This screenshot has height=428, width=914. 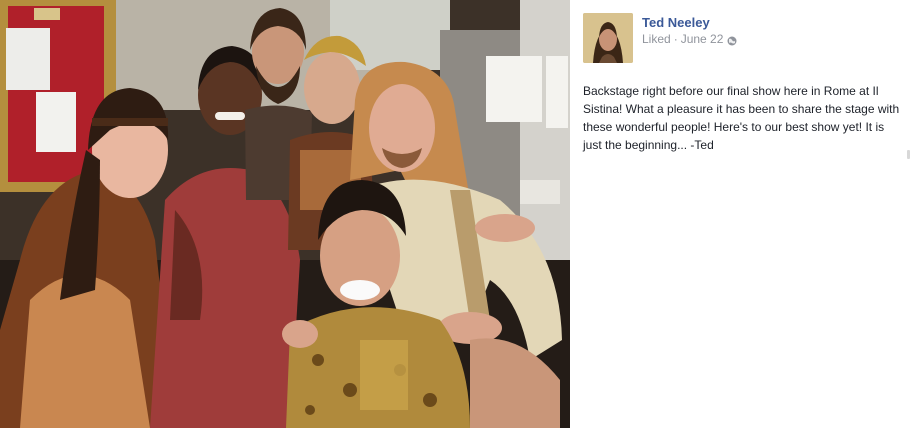 I want to click on profile-photo, so click(x=608, y=38).